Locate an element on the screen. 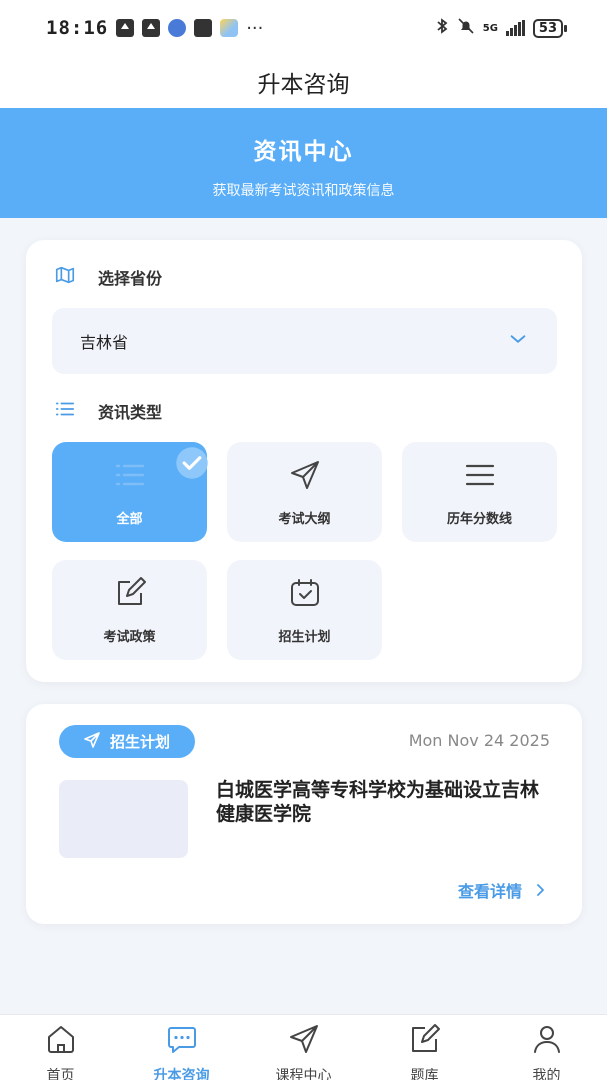 Image resolution: width=607 pixels, height=1080 pixels. view-details-link: 查看详情 is located at coordinates (502, 890).